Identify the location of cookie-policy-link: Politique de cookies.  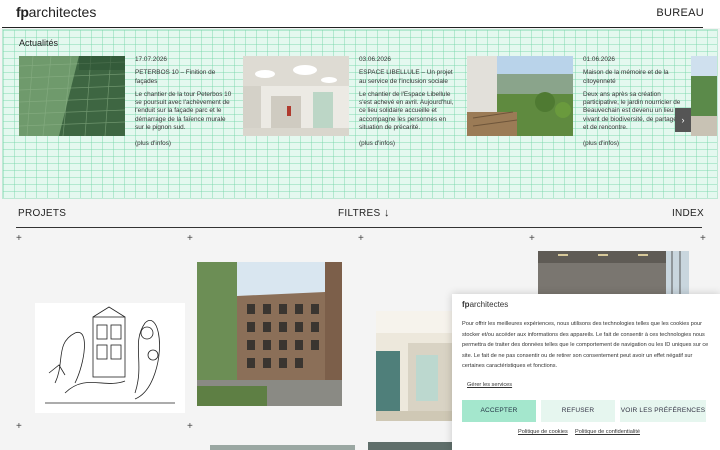
(543, 432).